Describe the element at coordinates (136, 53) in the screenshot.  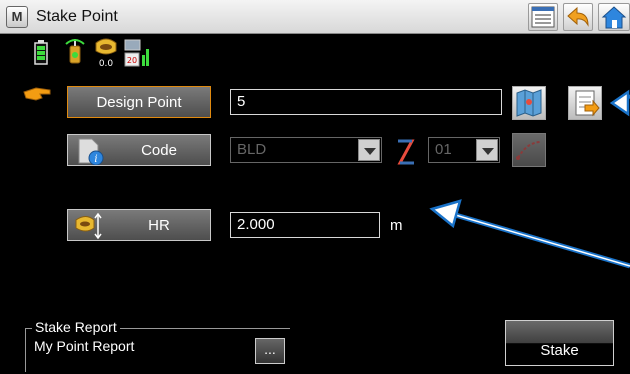
I see `satellites-icon: 20` at that location.